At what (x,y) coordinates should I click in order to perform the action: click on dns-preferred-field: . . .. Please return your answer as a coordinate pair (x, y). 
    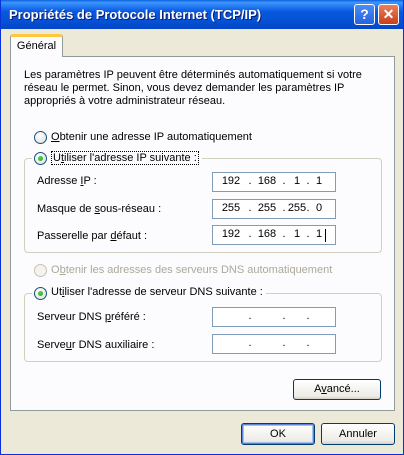
    Looking at the image, I should click on (274, 317).